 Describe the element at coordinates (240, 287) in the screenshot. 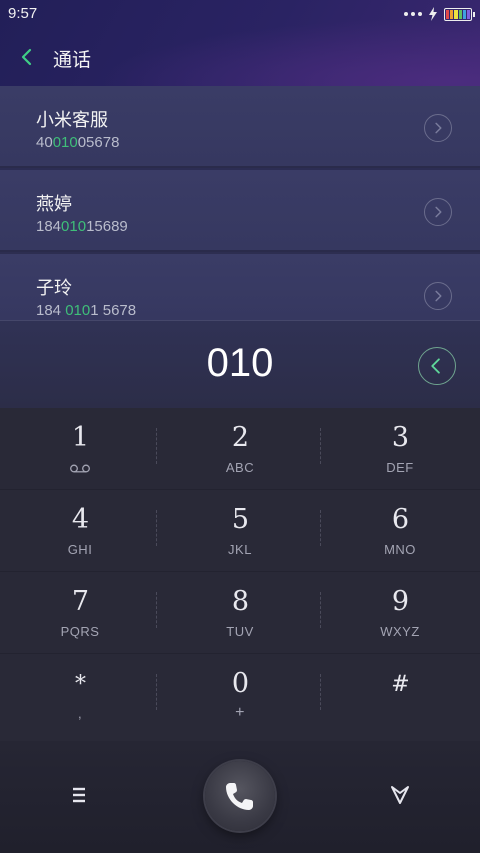

I see `contact-item: 子玲 184 0101 5678` at that location.